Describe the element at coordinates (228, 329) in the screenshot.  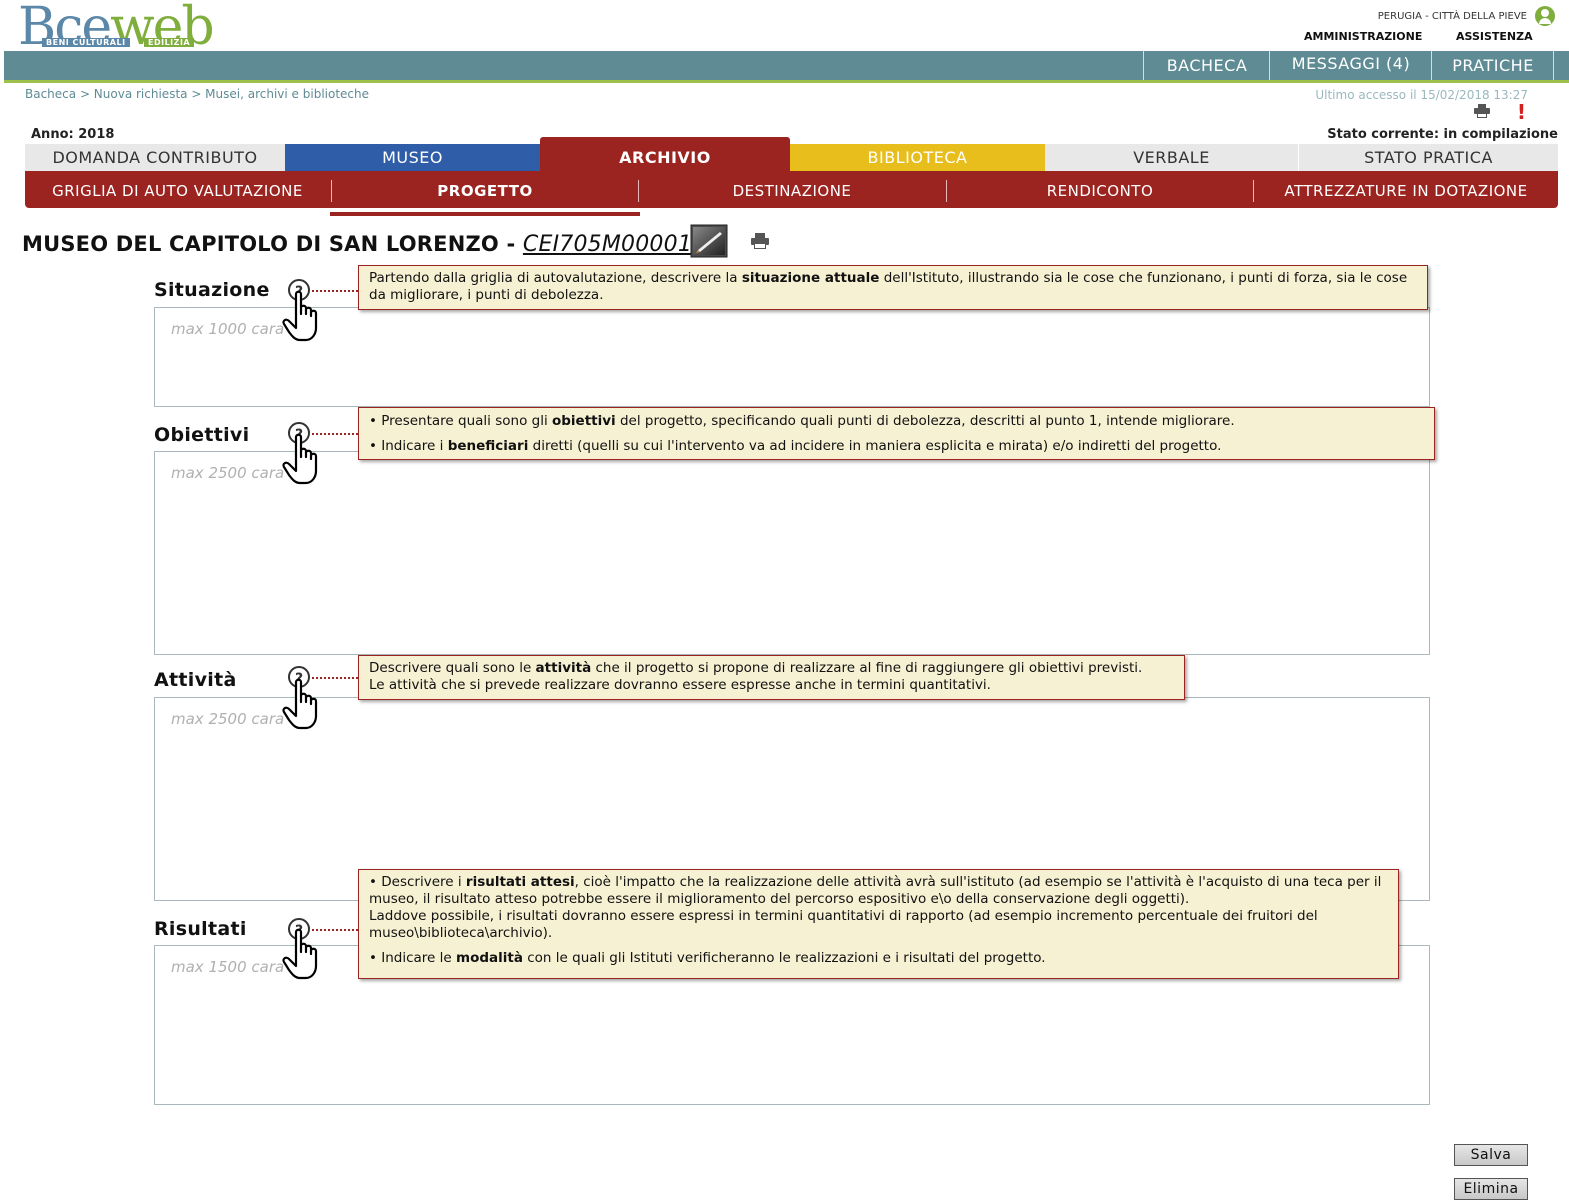
I see `situazione-placeholder: max 1000 cara` at that location.